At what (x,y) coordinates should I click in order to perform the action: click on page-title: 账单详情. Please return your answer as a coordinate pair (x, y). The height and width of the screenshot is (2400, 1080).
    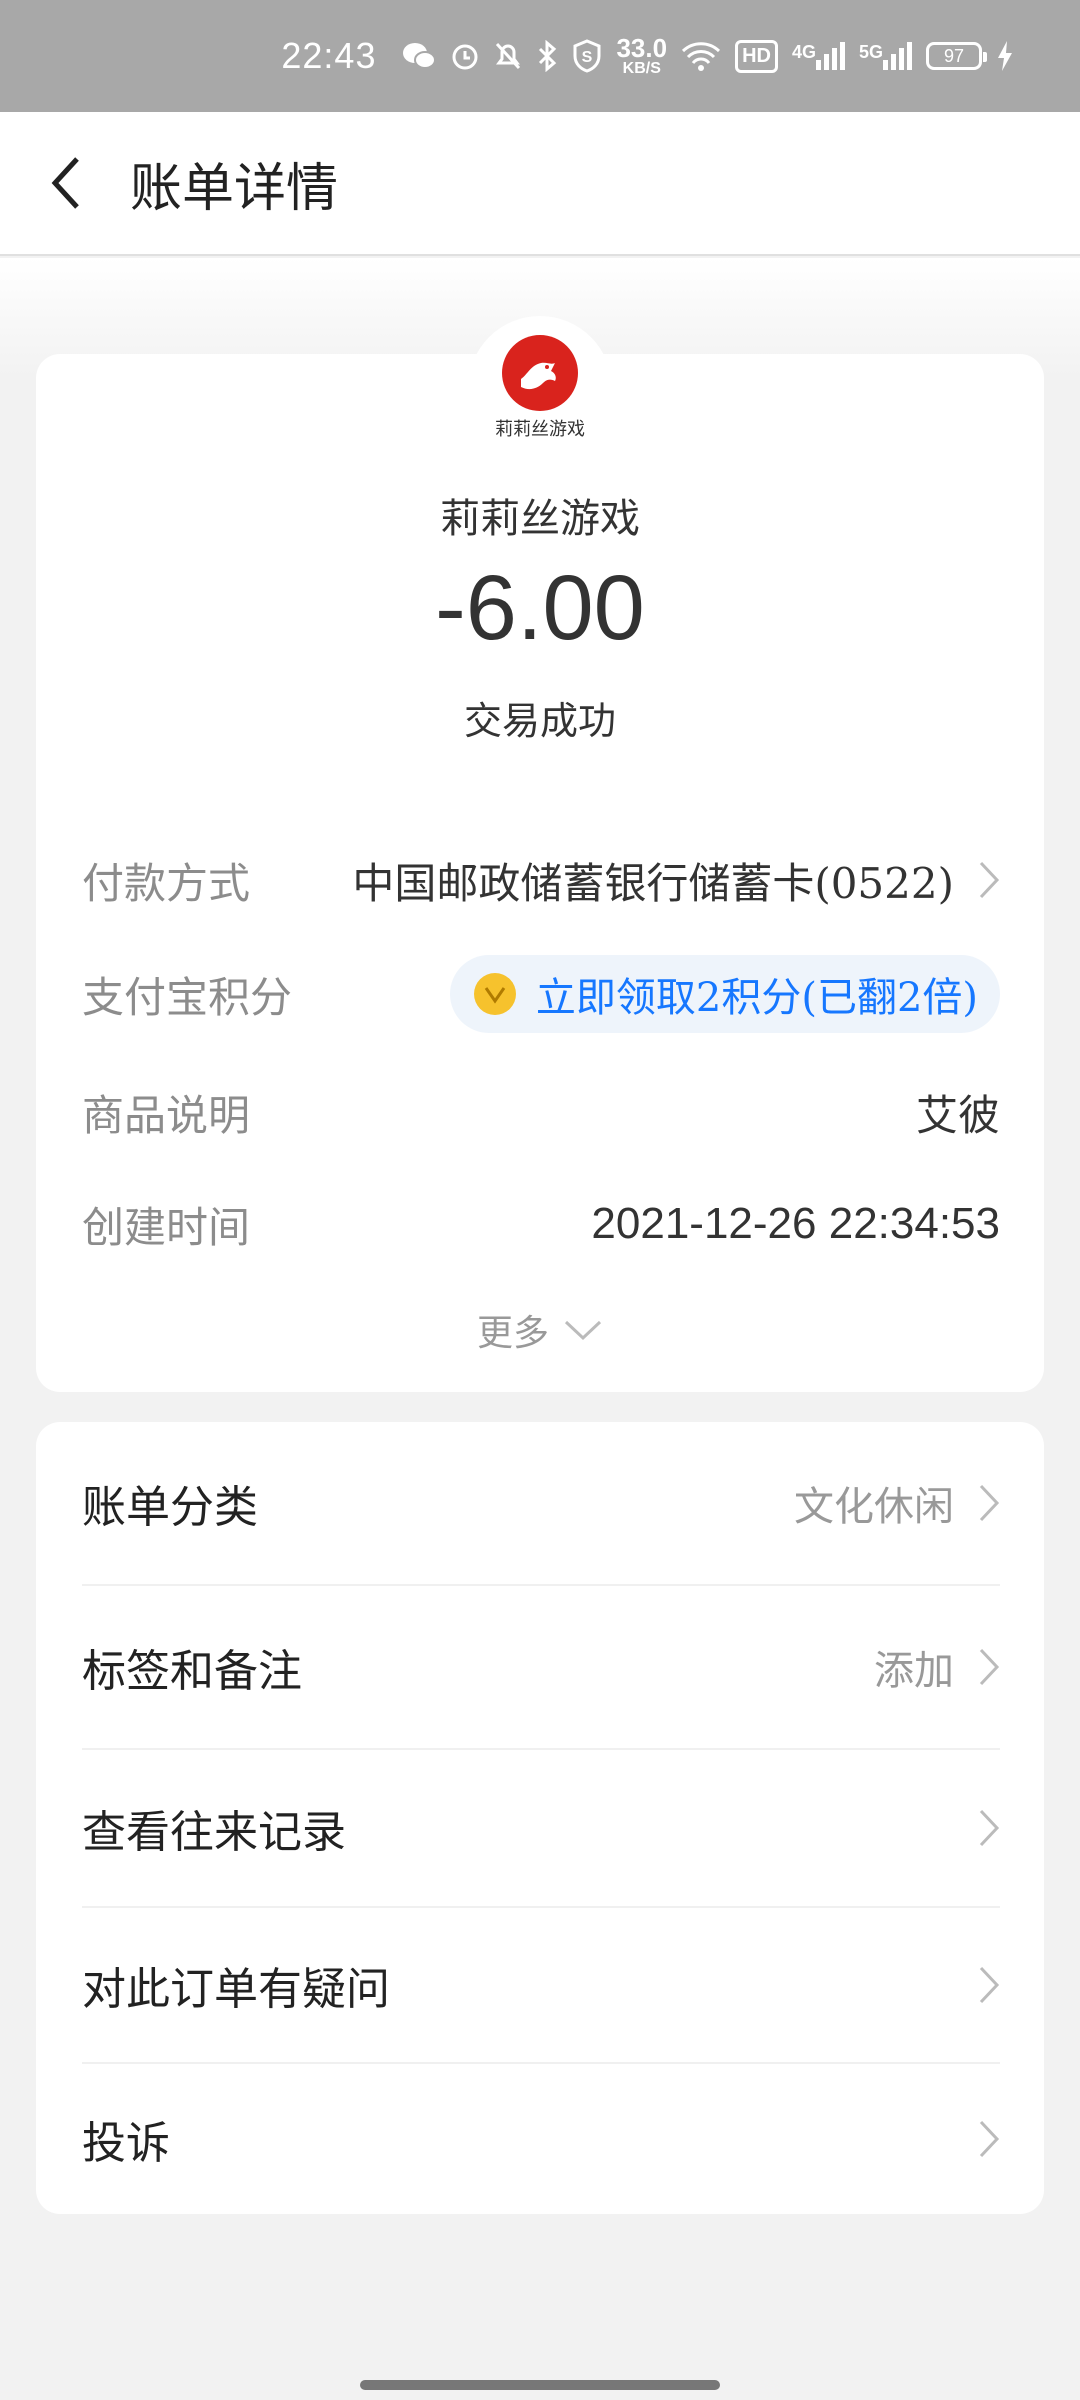
    Looking at the image, I should click on (234, 188).